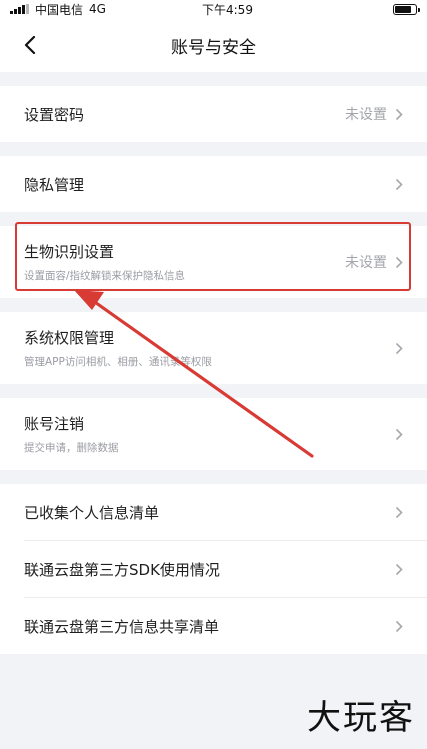 This screenshot has width=427, height=749. I want to click on row-account-cancellation: 账号注销 提交申请，删除数据, so click(213, 434).